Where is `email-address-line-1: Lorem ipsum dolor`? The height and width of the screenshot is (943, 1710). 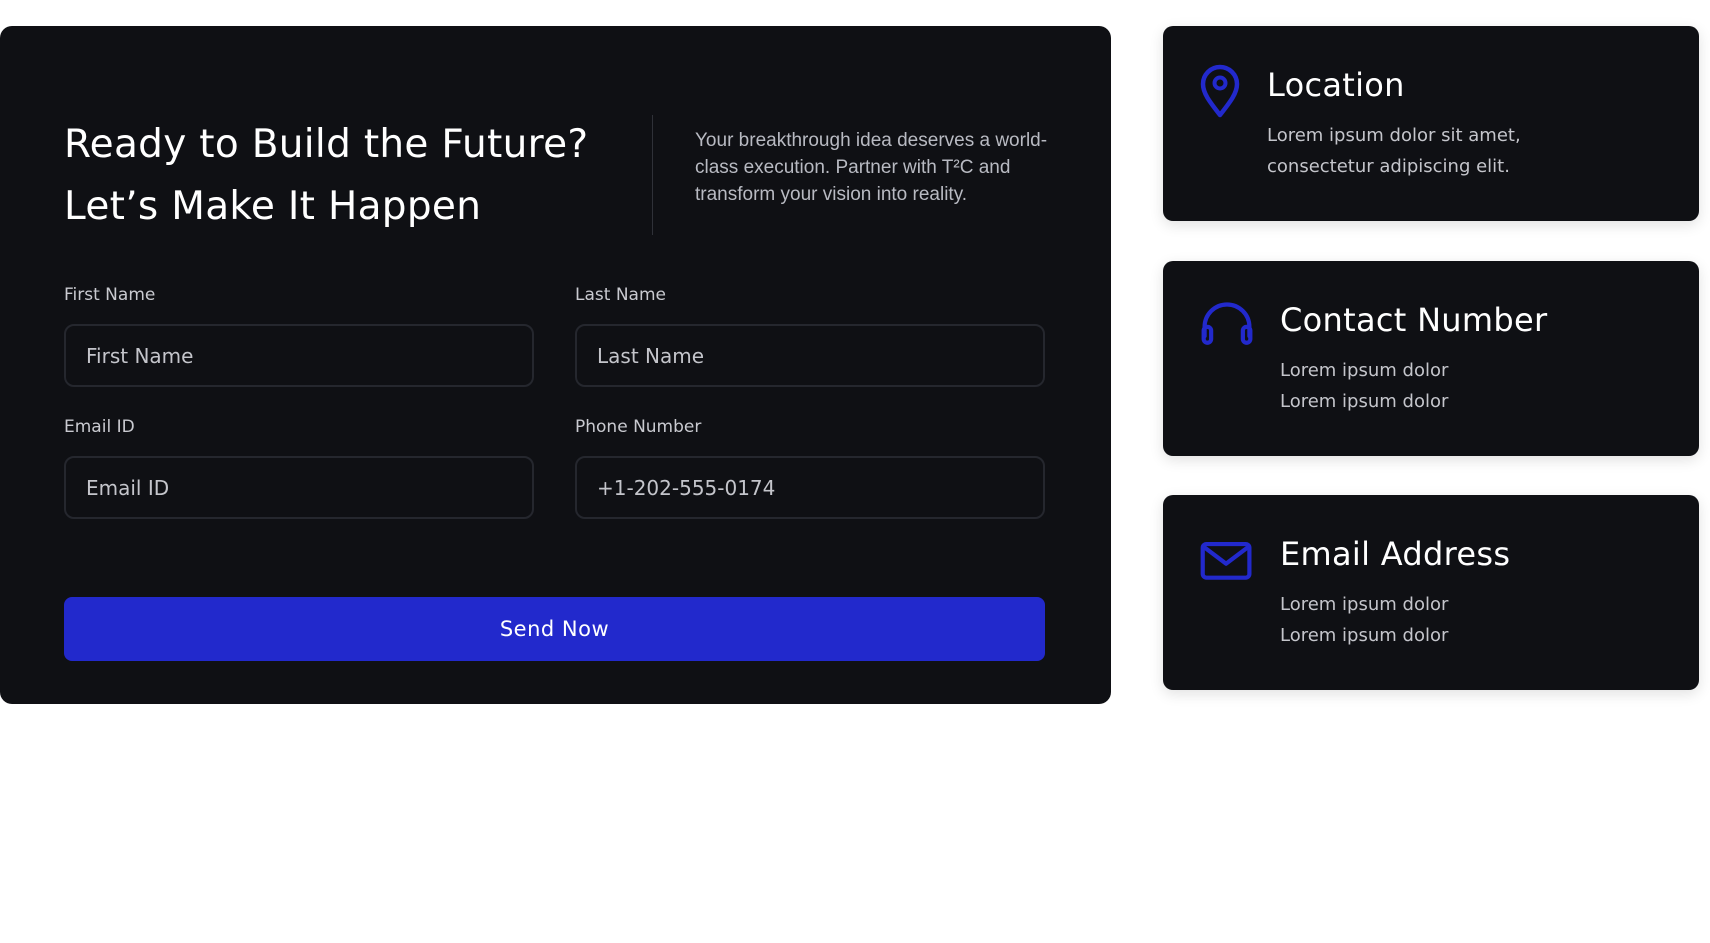 email-address-line-1: Lorem ipsum dolor is located at coordinates (1364, 604).